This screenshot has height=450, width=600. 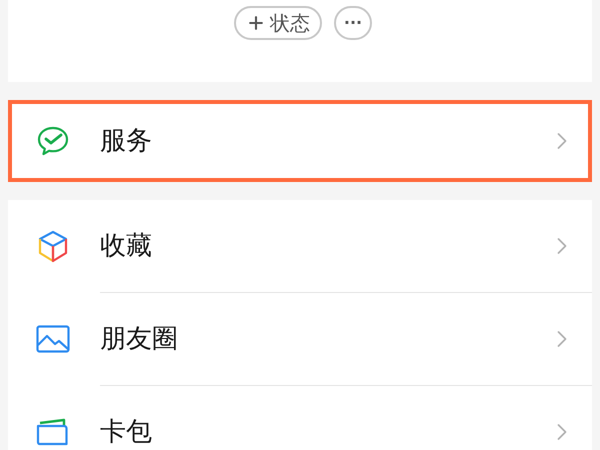 What do you see at coordinates (53, 246) in the screenshot?
I see `cube-icon` at bounding box center [53, 246].